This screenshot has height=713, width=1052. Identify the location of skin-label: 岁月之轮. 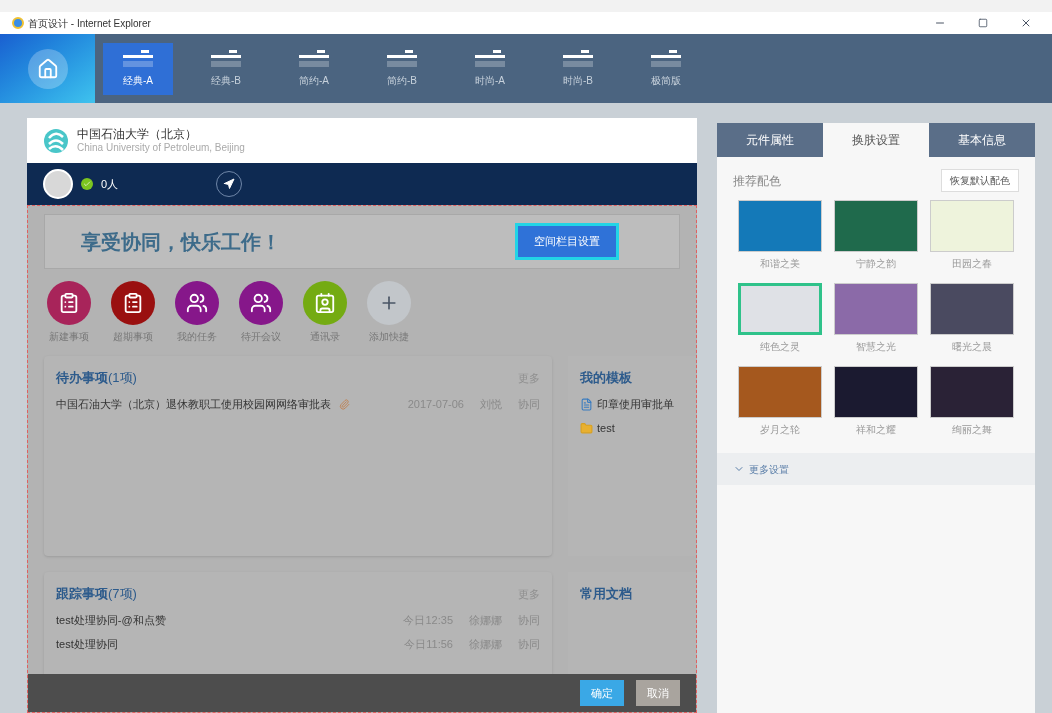
(779, 430).